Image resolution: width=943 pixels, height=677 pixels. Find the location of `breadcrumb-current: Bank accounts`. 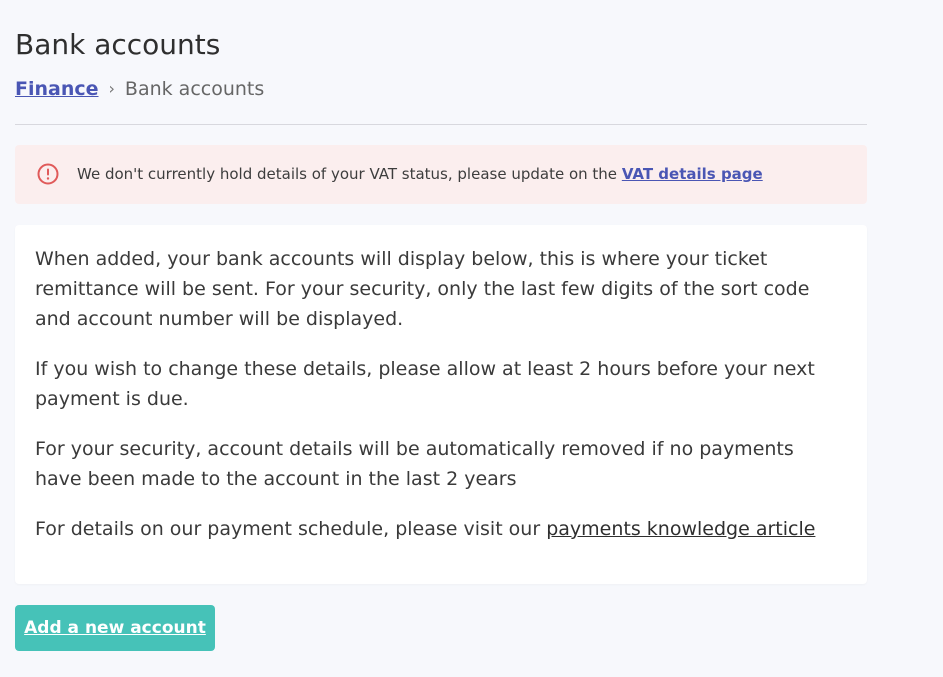

breadcrumb-current: Bank accounts is located at coordinates (194, 89).